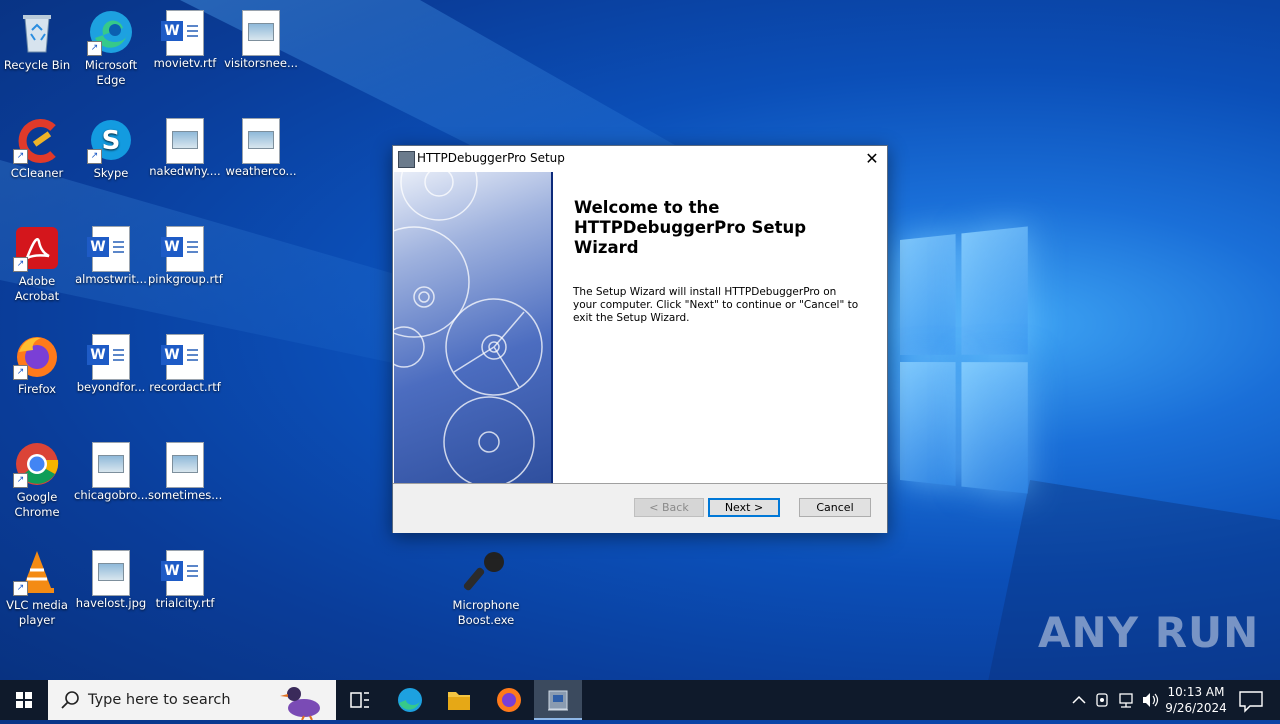 The height and width of the screenshot is (724, 1280). I want to click on dialog-button-bar: < Back Next > Cancel, so click(640, 508).